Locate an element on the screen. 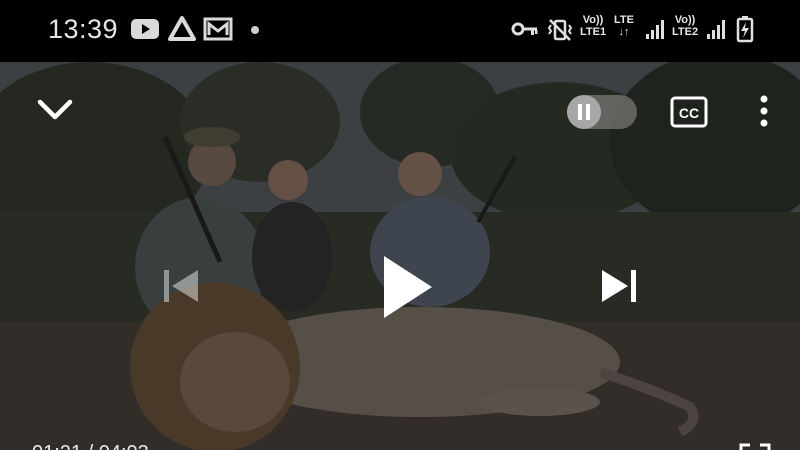 Image resolution: width=800 pixels, height=450 pixels. volte-lte2-icon: Vo)) LTE2 is located at coordinates (685, 26).